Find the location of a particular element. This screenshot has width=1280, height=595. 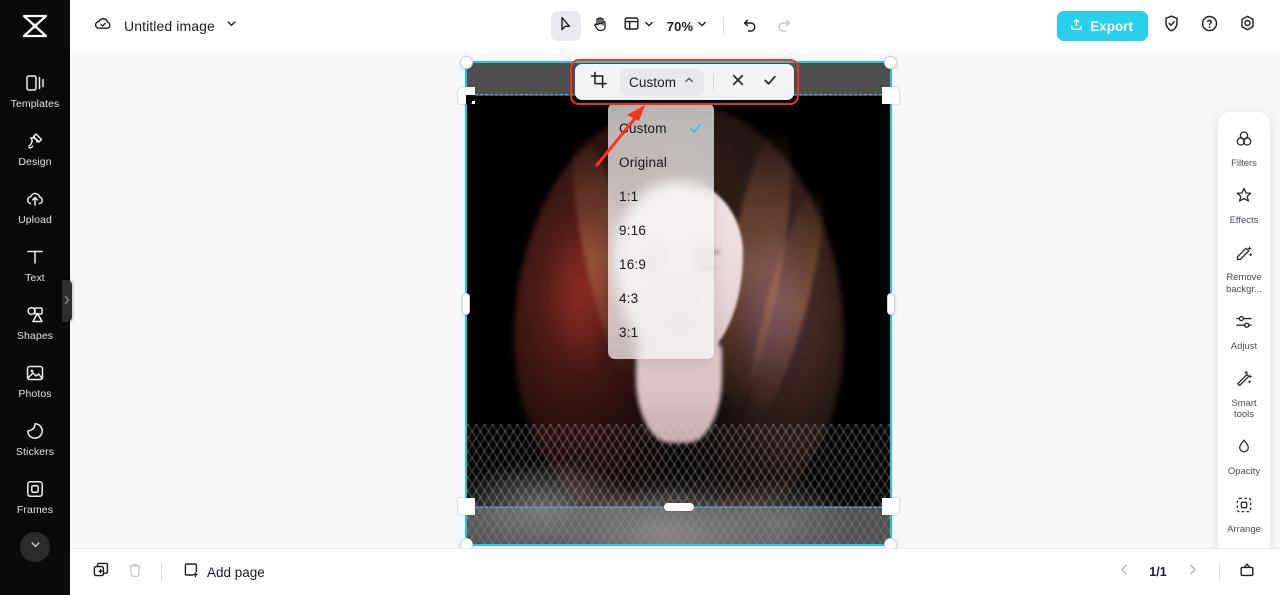

sidebar-item-upload: Upload is located at coordinates (35, 207).